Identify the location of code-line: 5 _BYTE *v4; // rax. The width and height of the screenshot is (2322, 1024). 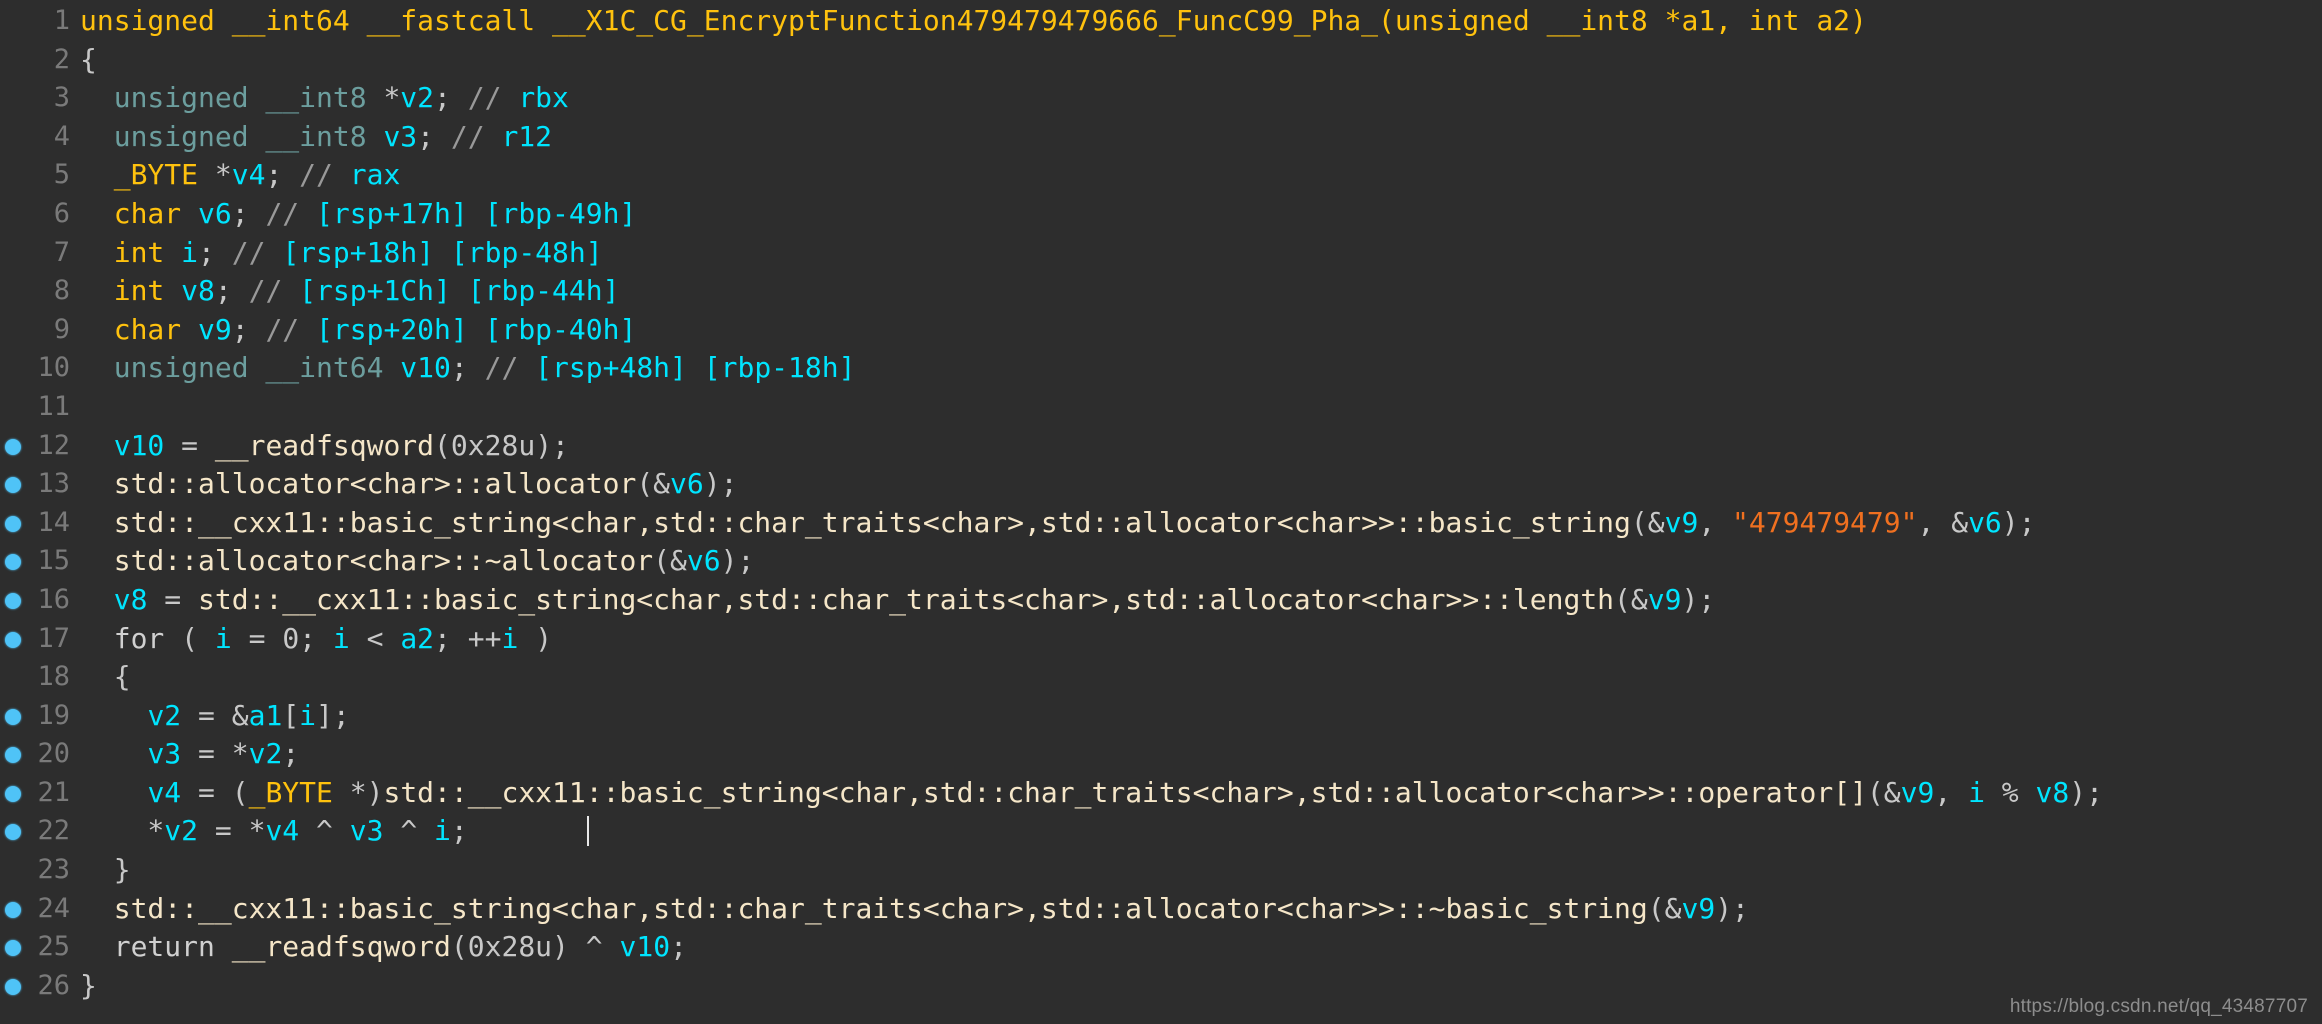
(1161, 175).